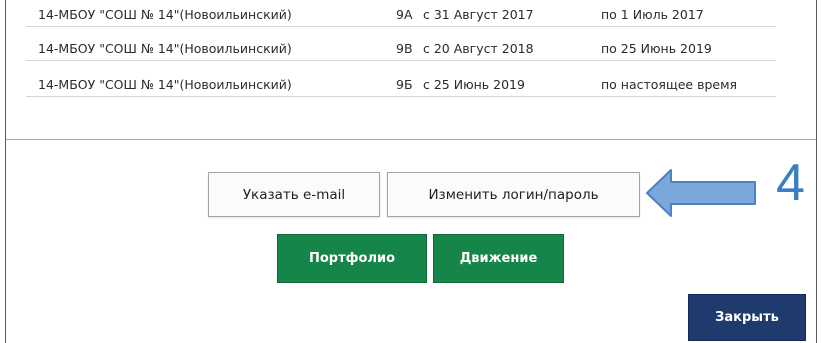  What do you see at coordinates (652, 14) in the screenshot?
I see `date-to-cell: по 1 Июль 2017` at bounding box center [652, 14].